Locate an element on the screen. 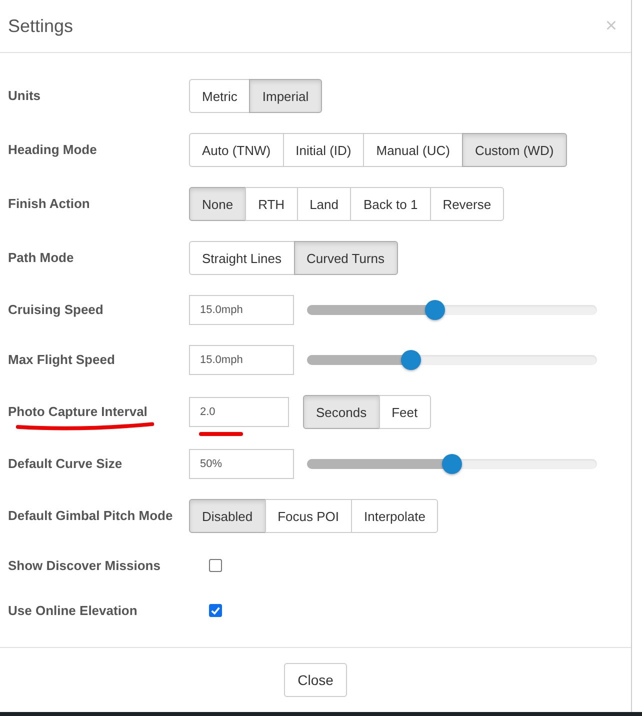 Image resolution: width=642 pixels, height=716 pixels. option-button: Focus POI is located at coordinates (308, 516).